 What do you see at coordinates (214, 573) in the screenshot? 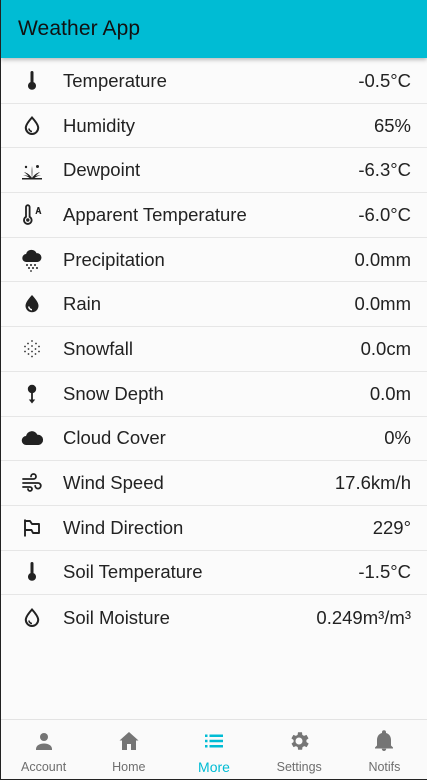
I see `metric-row-soil-temperature: Soil Temperature -1.5°C` at bounding box center [214, 573].